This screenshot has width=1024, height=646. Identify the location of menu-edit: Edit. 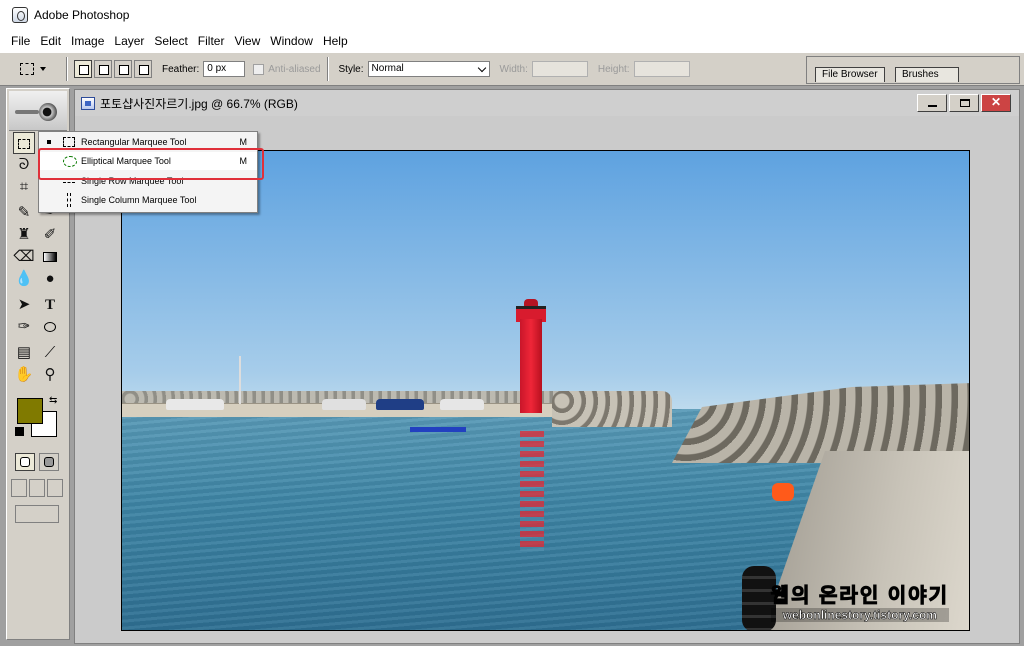
(50, 41).